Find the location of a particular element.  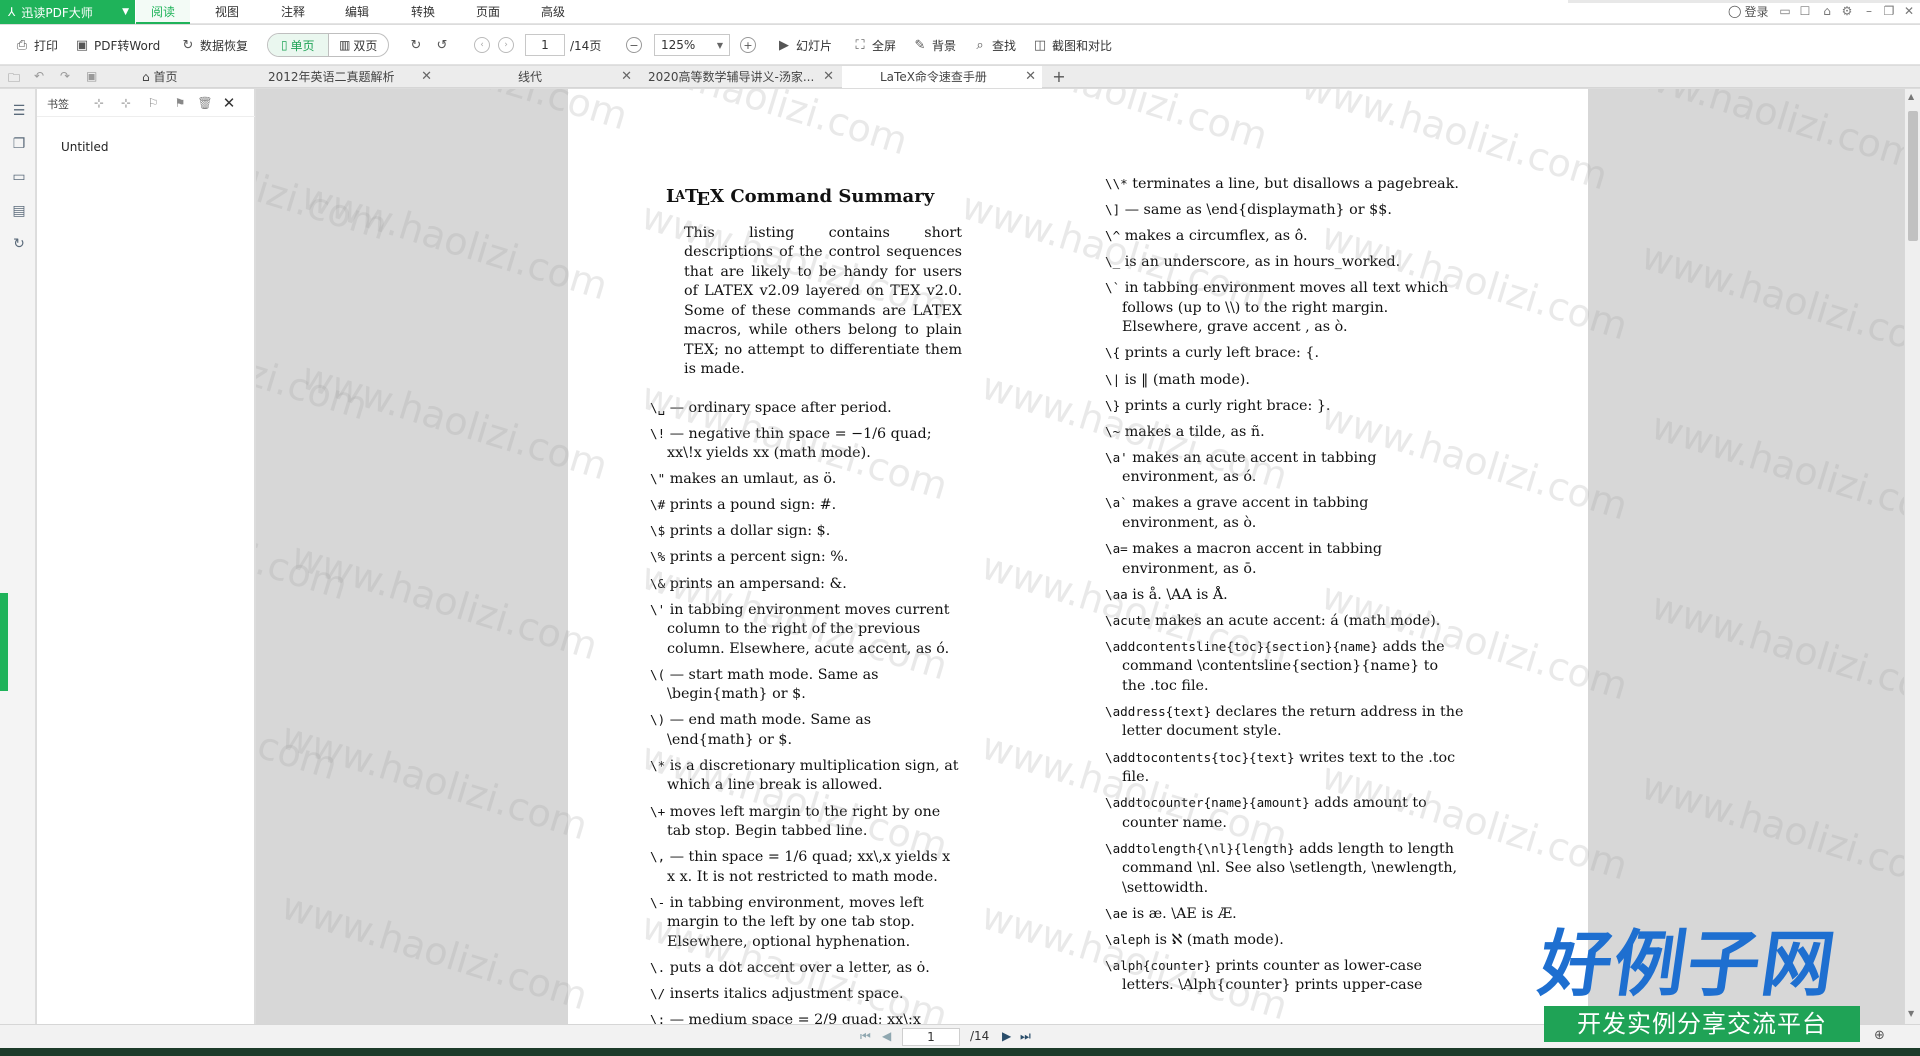

background-button: ✎ 背景 is located at coordinates (934, 45).